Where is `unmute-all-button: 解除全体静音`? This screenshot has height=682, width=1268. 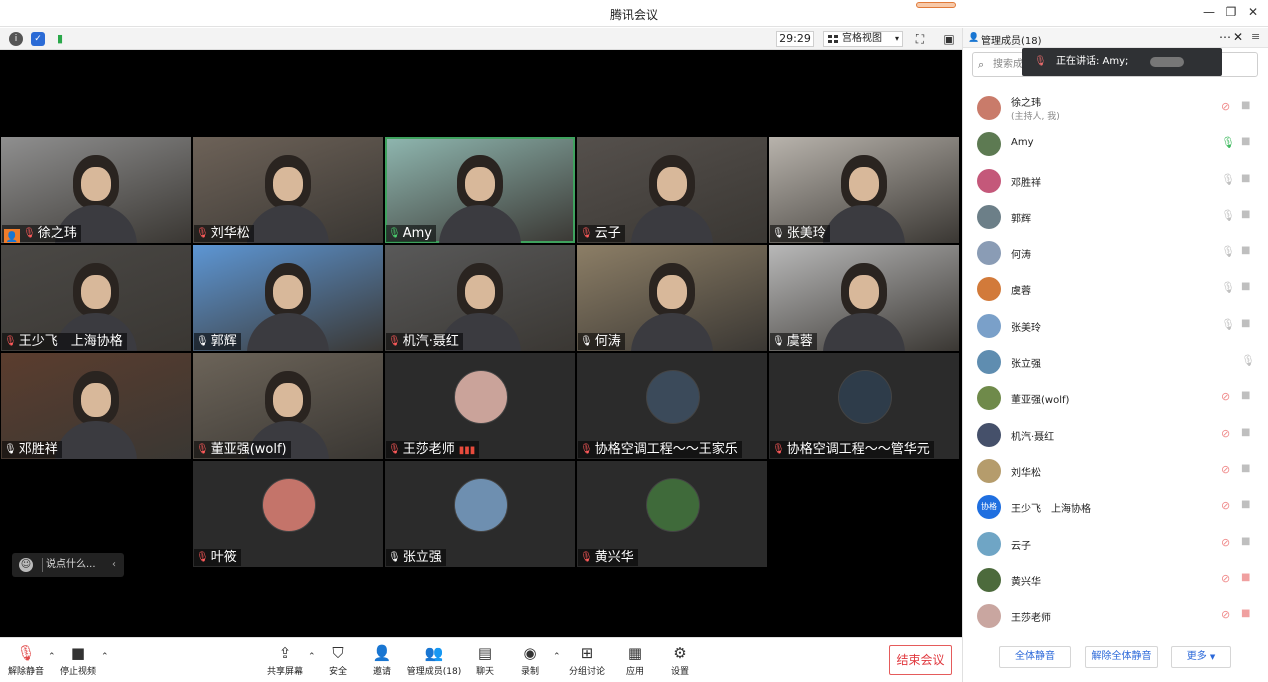 unmute-all-button: 解除全体静音 is located at coordinates (1121, 657).